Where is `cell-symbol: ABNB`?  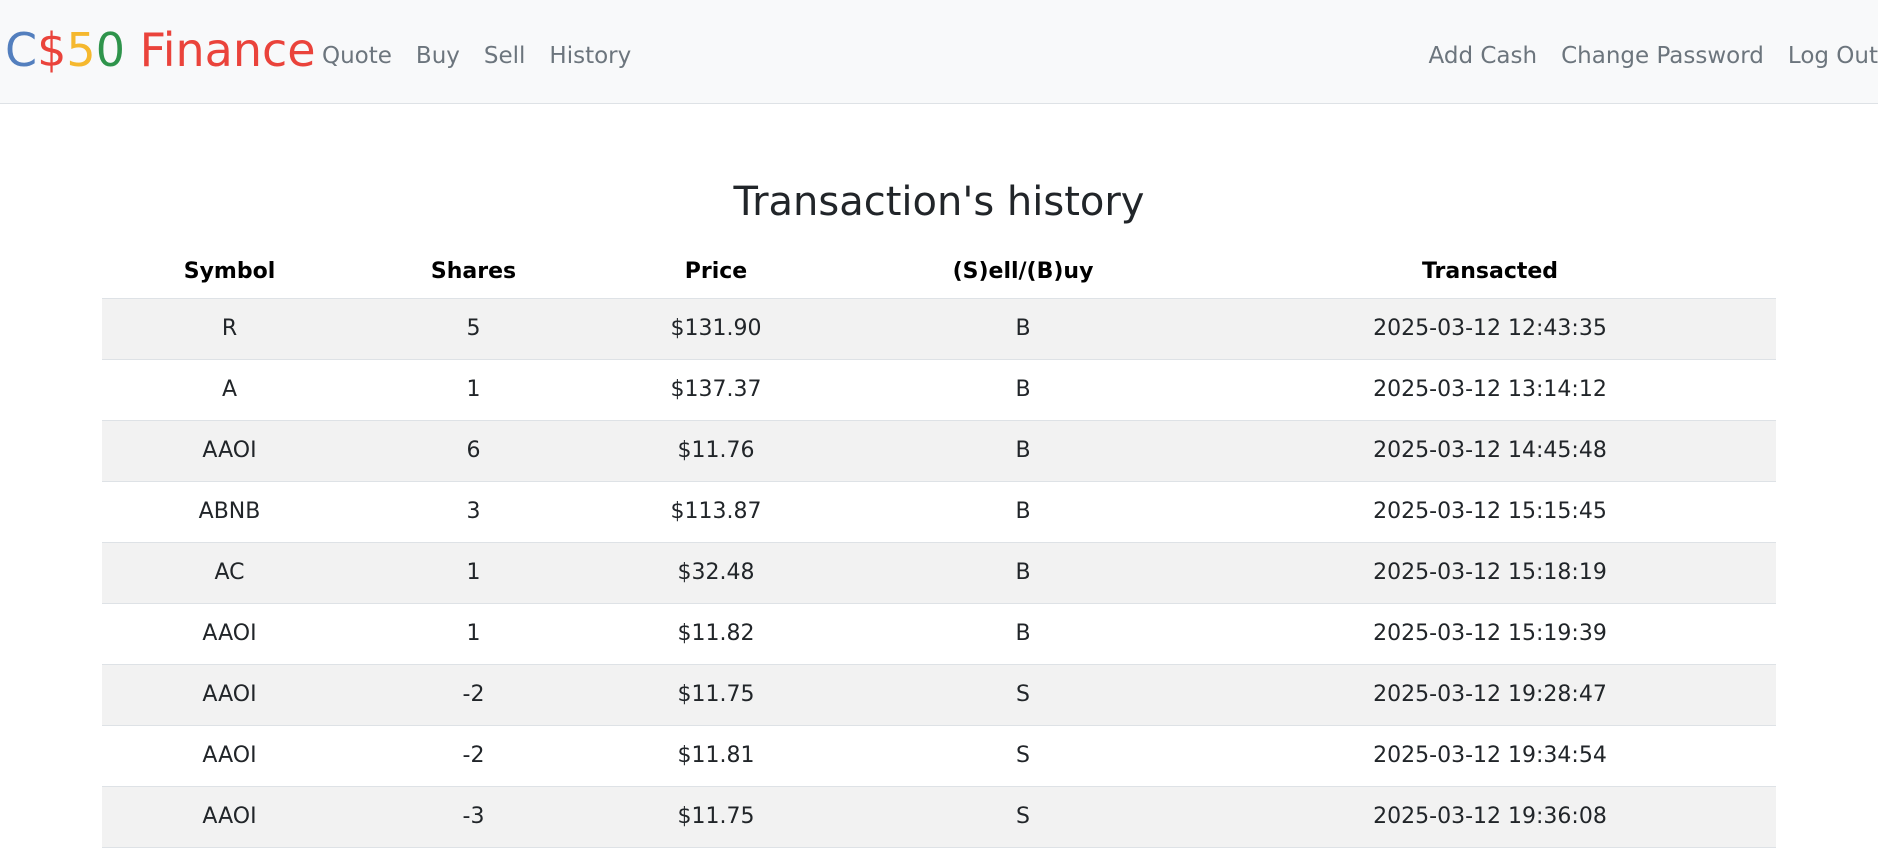
cell-symbol: ABNB is located at coordinates (229, 512).